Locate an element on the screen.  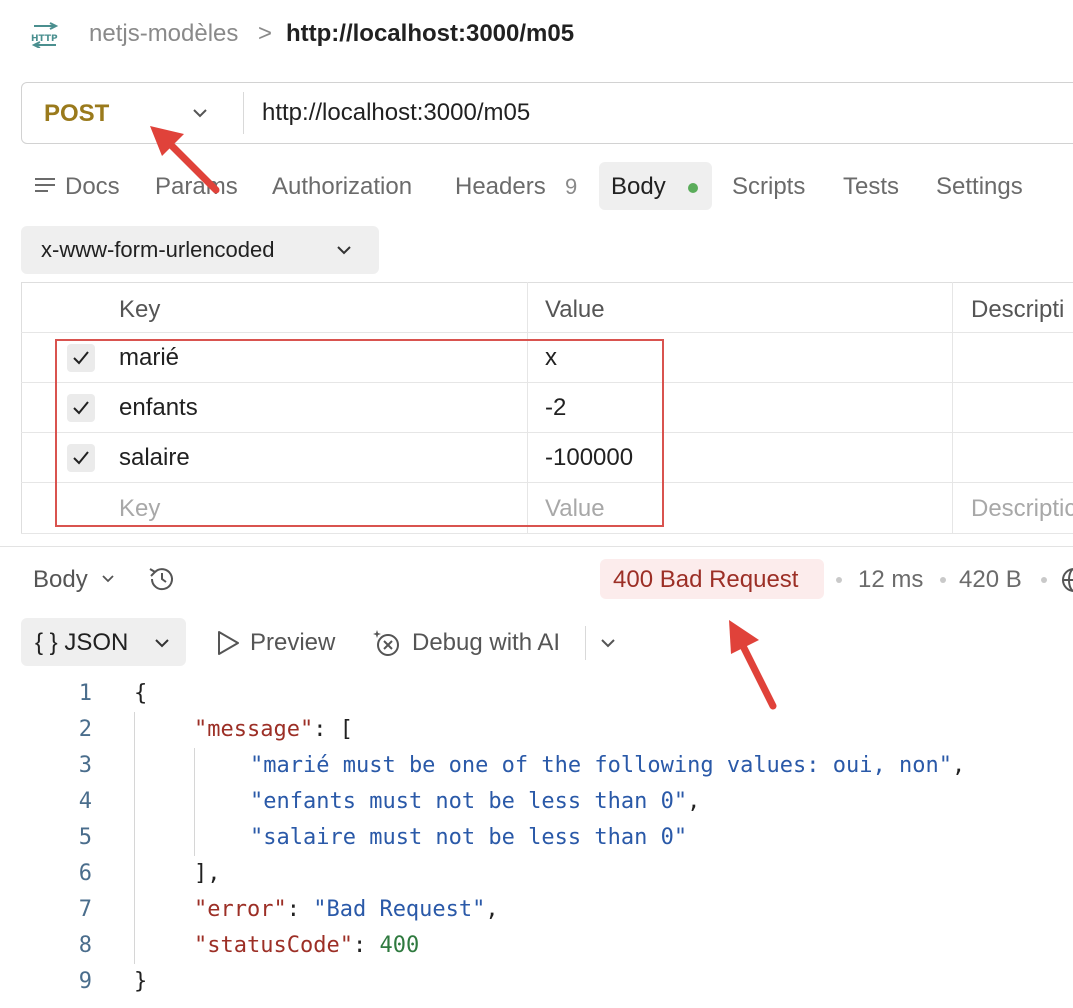
code-line-5: "salaire must not be less than 0" is located at coordinates (468, 838).